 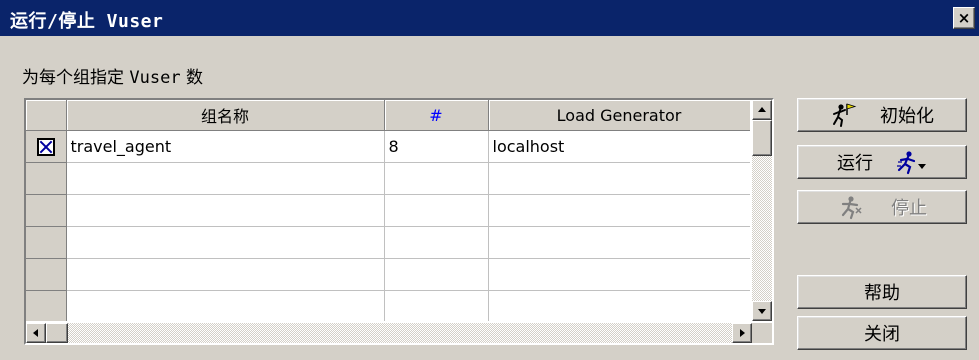 I want to click on horizontal-scrollbar, so click(x=389, y=333).